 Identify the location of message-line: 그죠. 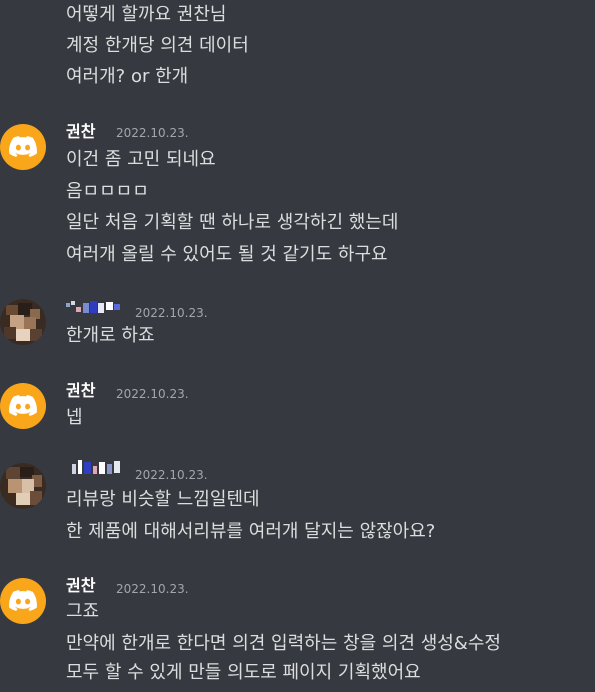
(83, 611).